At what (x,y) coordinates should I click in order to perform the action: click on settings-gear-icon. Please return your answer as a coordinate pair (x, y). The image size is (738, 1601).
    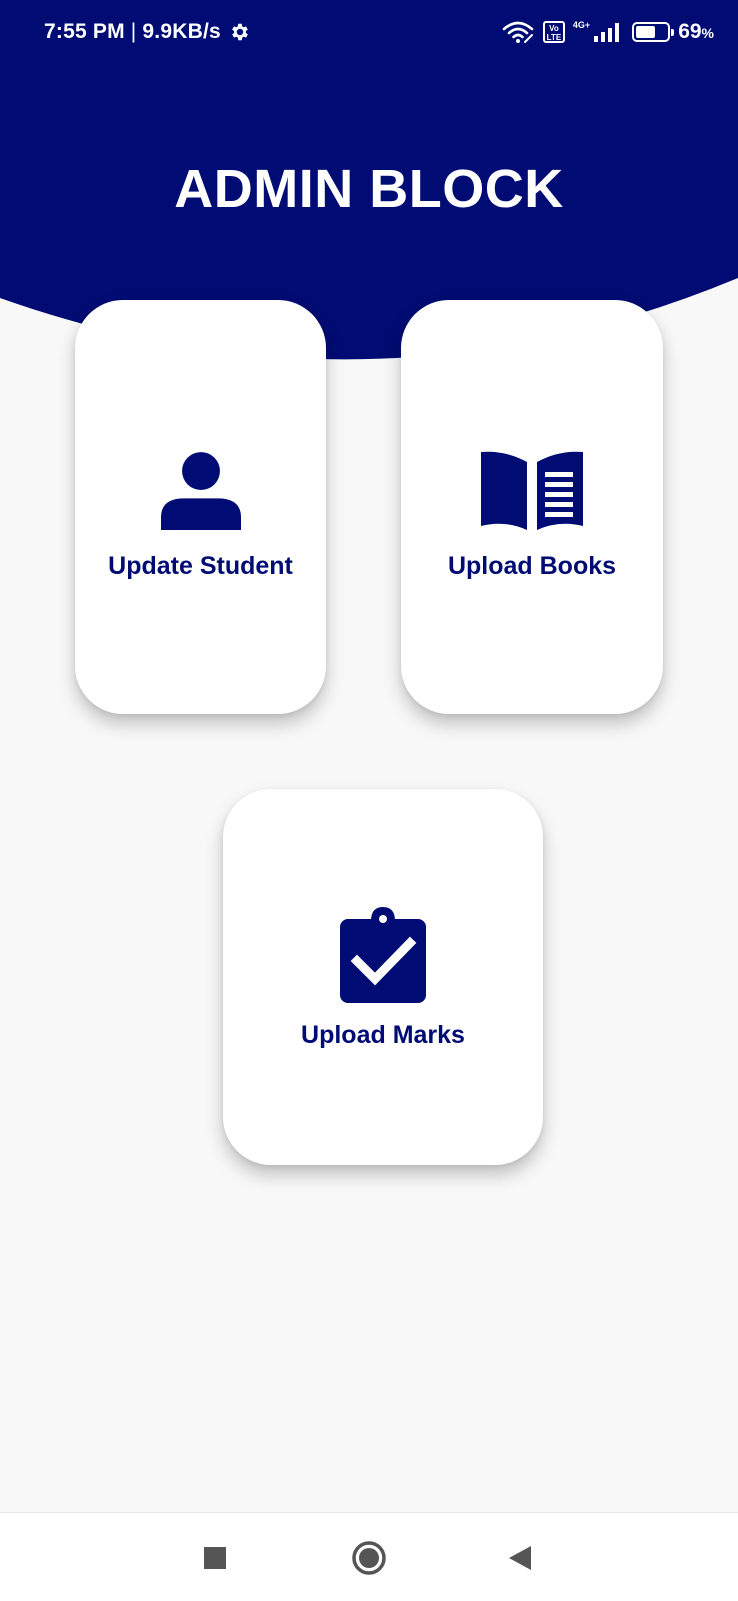
    Looking at the image, I should click on (239, 32).